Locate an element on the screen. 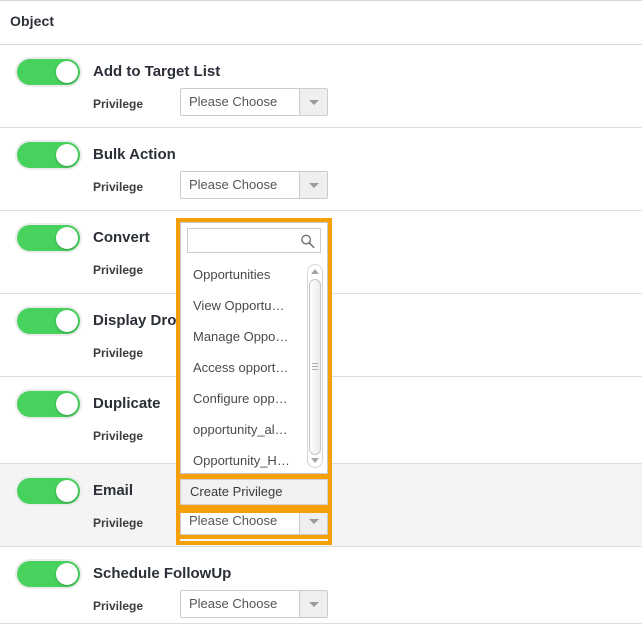  dropdown-scrollbar is located at coordinates (315, 366).